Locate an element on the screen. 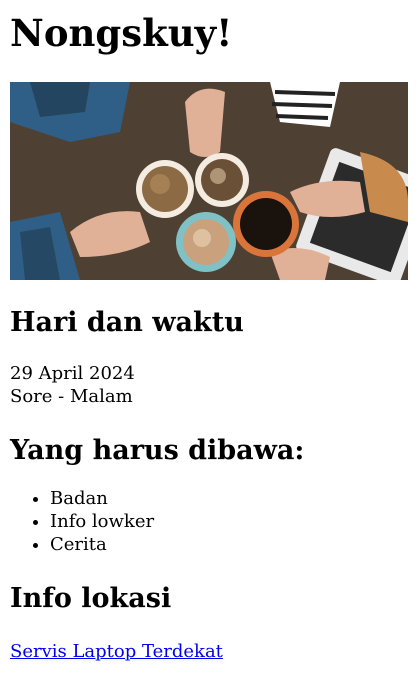 This screenshot has width=418, height=686. location-link-row: Servis Laptop Terdekat is located at coordinates (209, 651).